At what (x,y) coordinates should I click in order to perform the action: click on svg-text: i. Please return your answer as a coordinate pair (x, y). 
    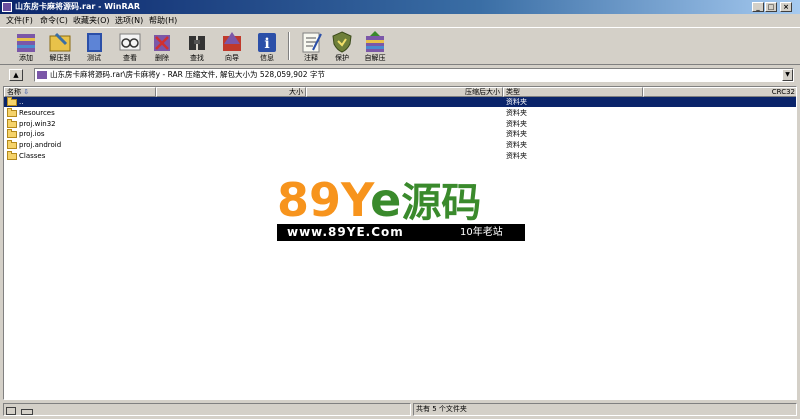
    Looking at the image, I should click on (266, 44).